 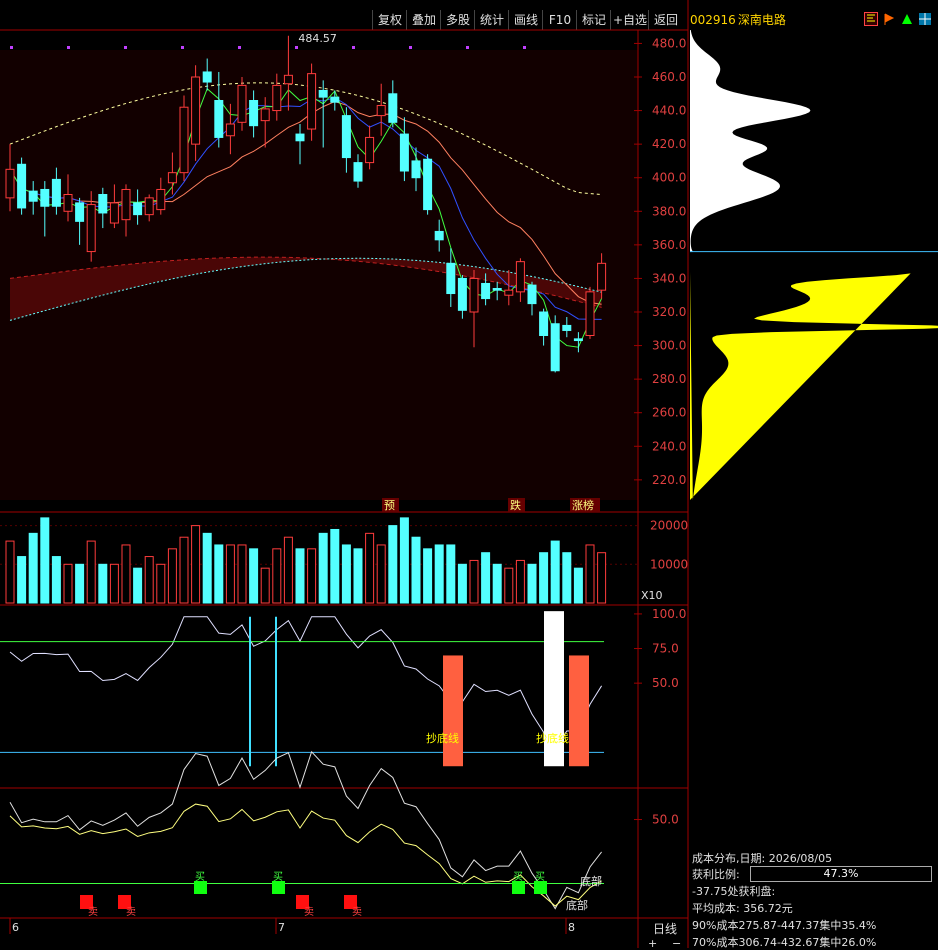 What do you see at coordinates (716, 874) in the screenshot?
I see `profit-label: 获利比例:` at bounding box center [716, 874].